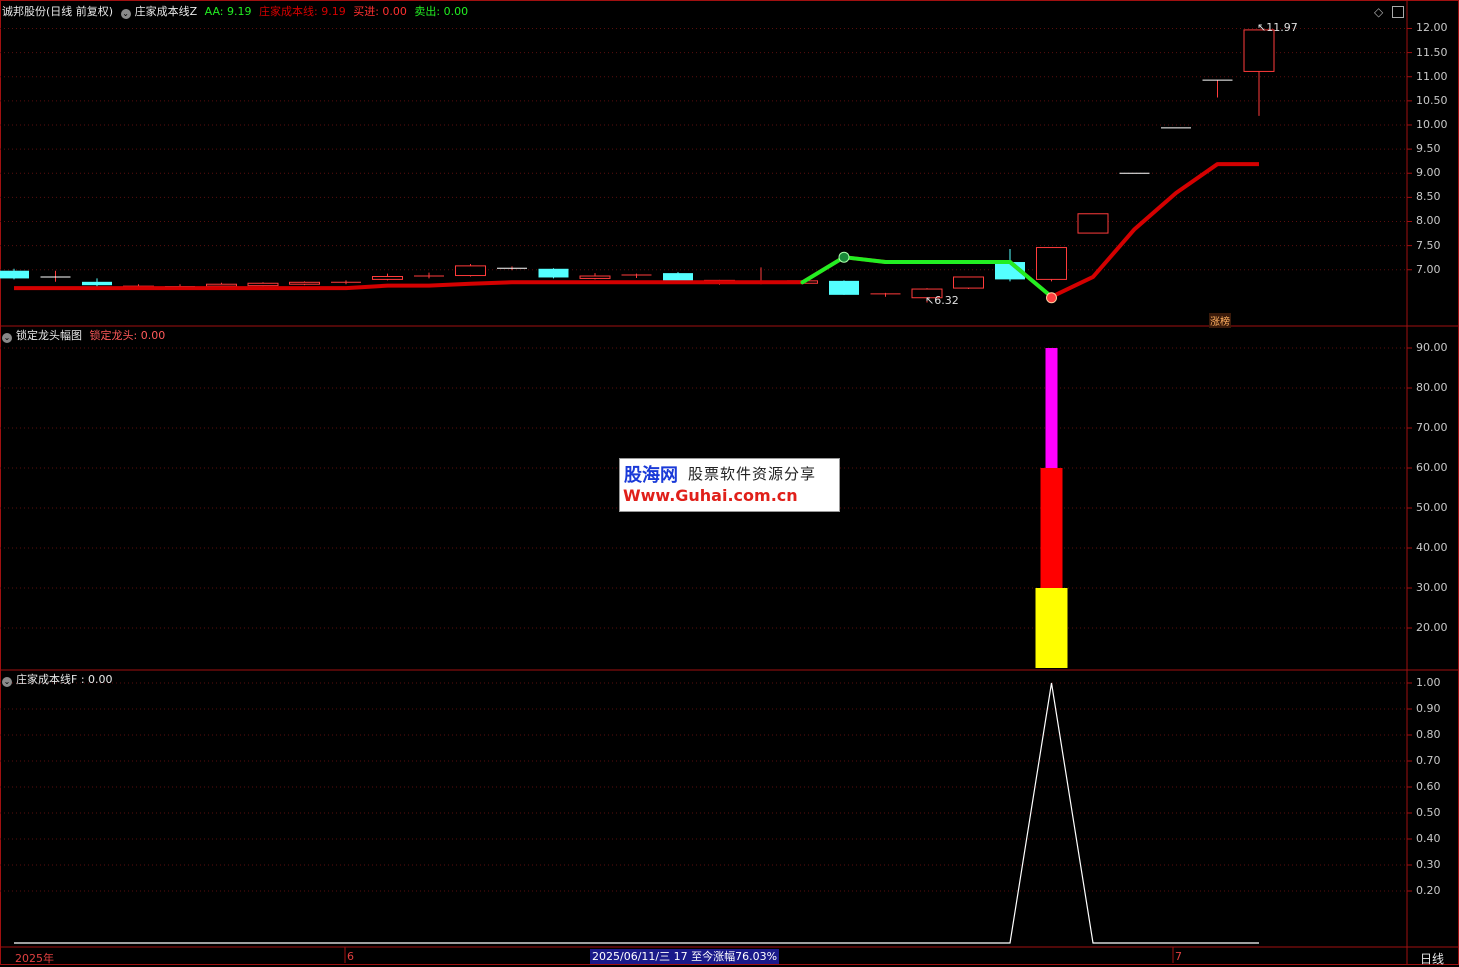 The image size is (1459, 967). What do you see at coordinates (1432, 427) in the screenshot?
I see `panel2-tick-label: 70.00` at bounding box center [1432, 427].